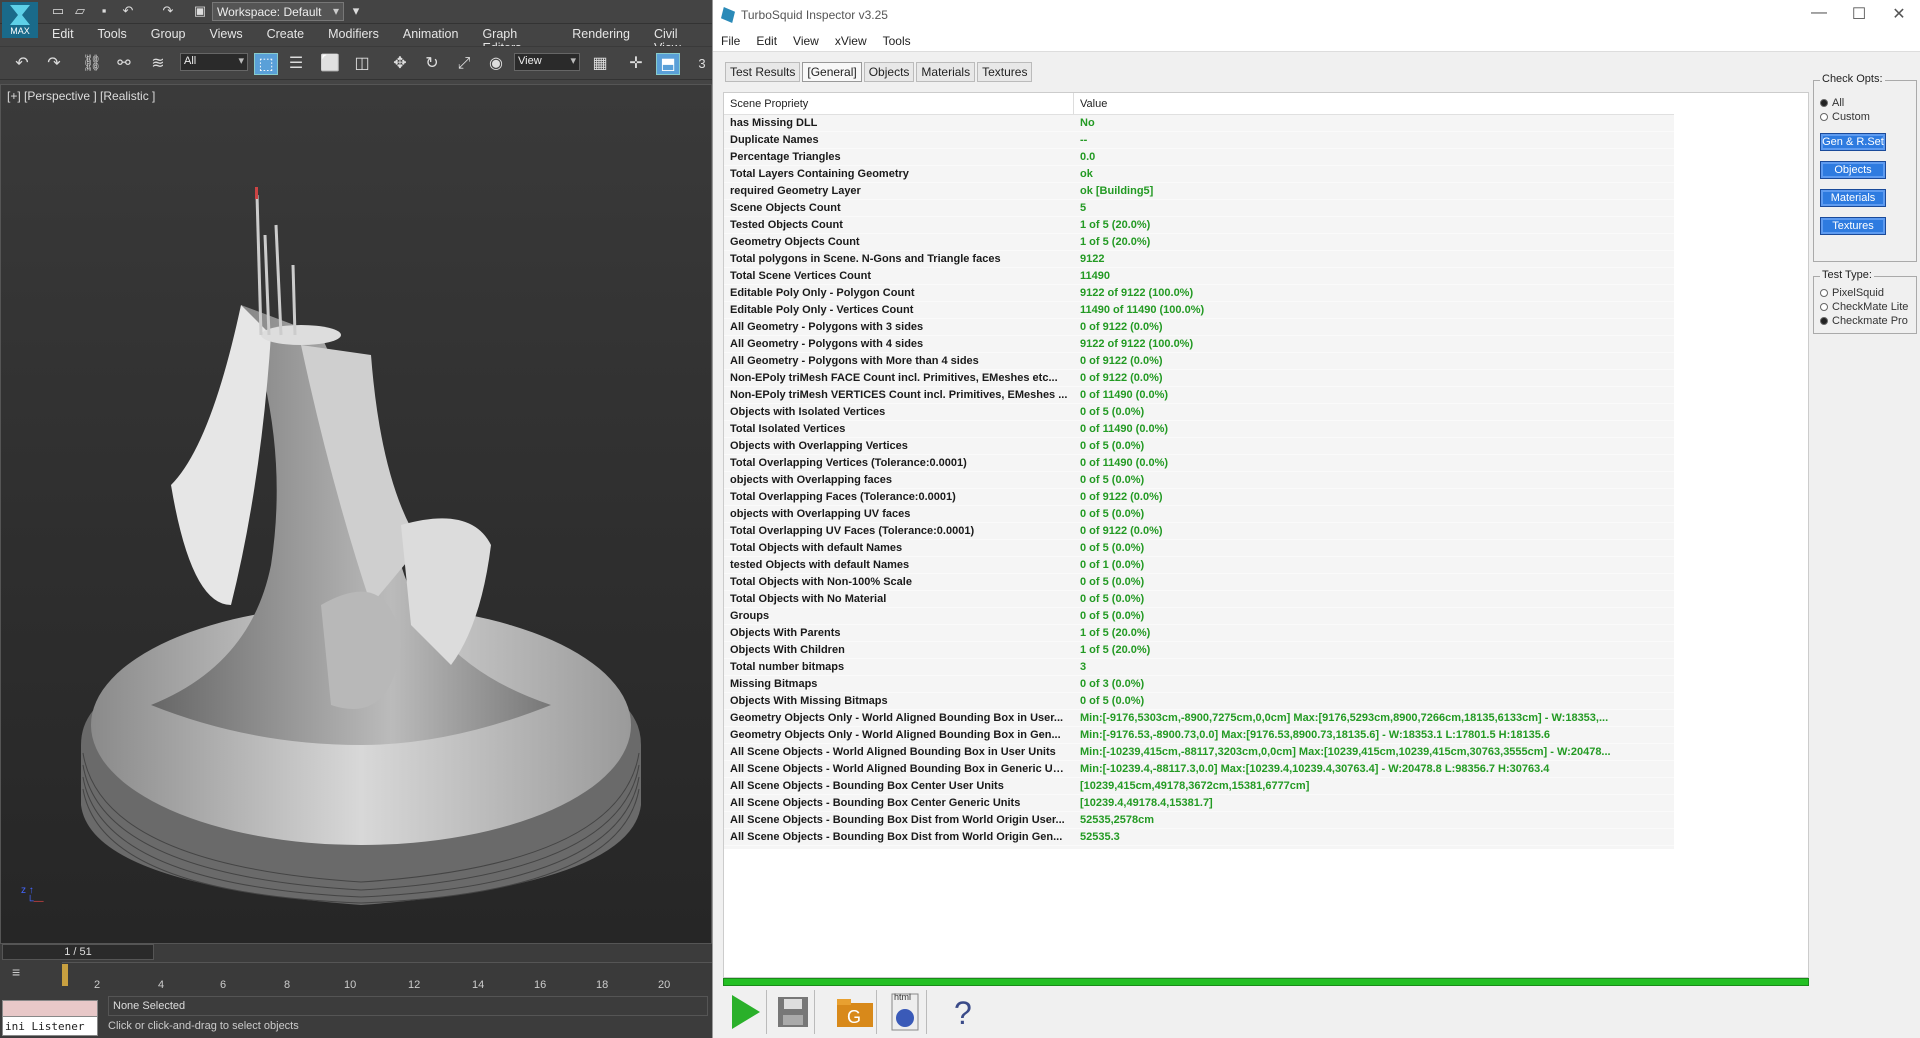 The image size is (1920, 1038). I want to click on save-file-icon: ▪, so click(104, 10).